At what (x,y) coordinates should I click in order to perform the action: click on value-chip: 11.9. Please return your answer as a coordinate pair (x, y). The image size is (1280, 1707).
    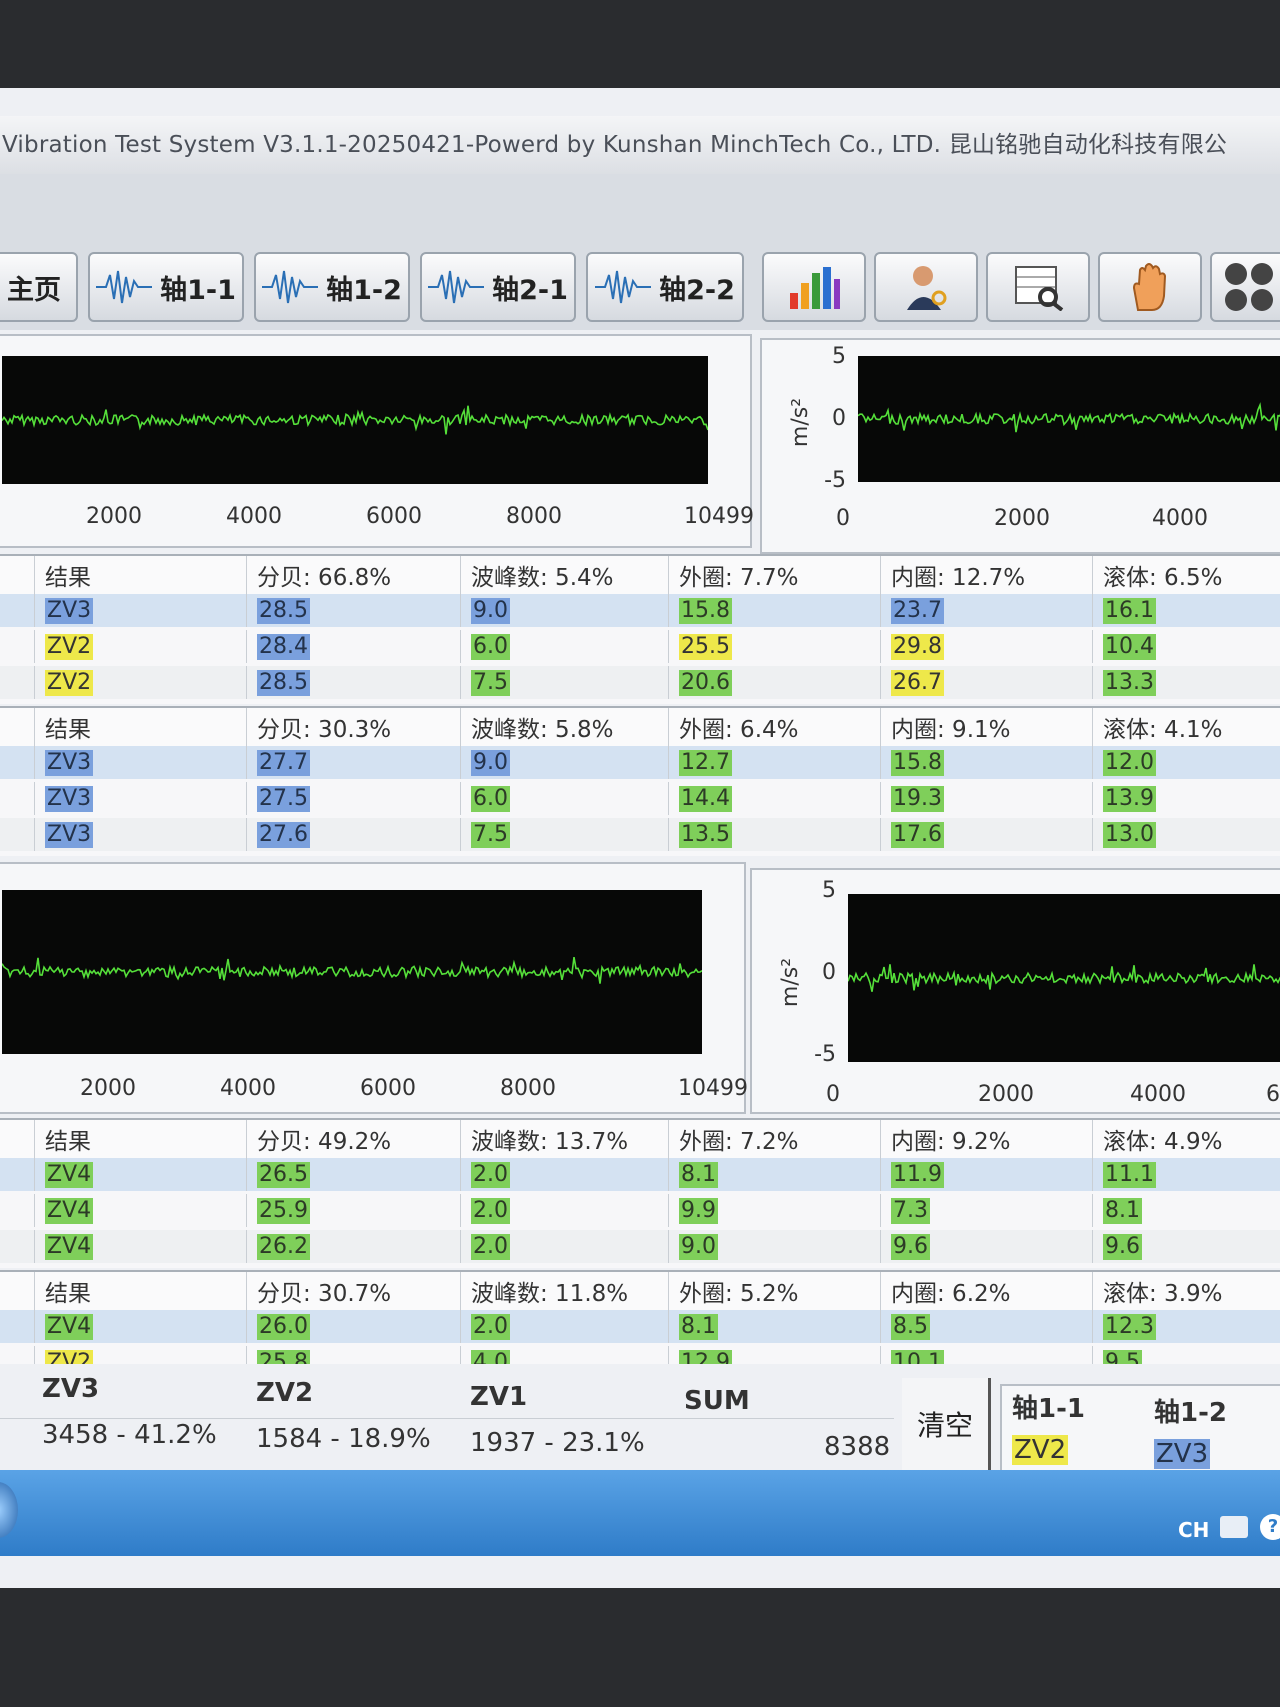
    Looking at the image, I should click on (917, 1174).